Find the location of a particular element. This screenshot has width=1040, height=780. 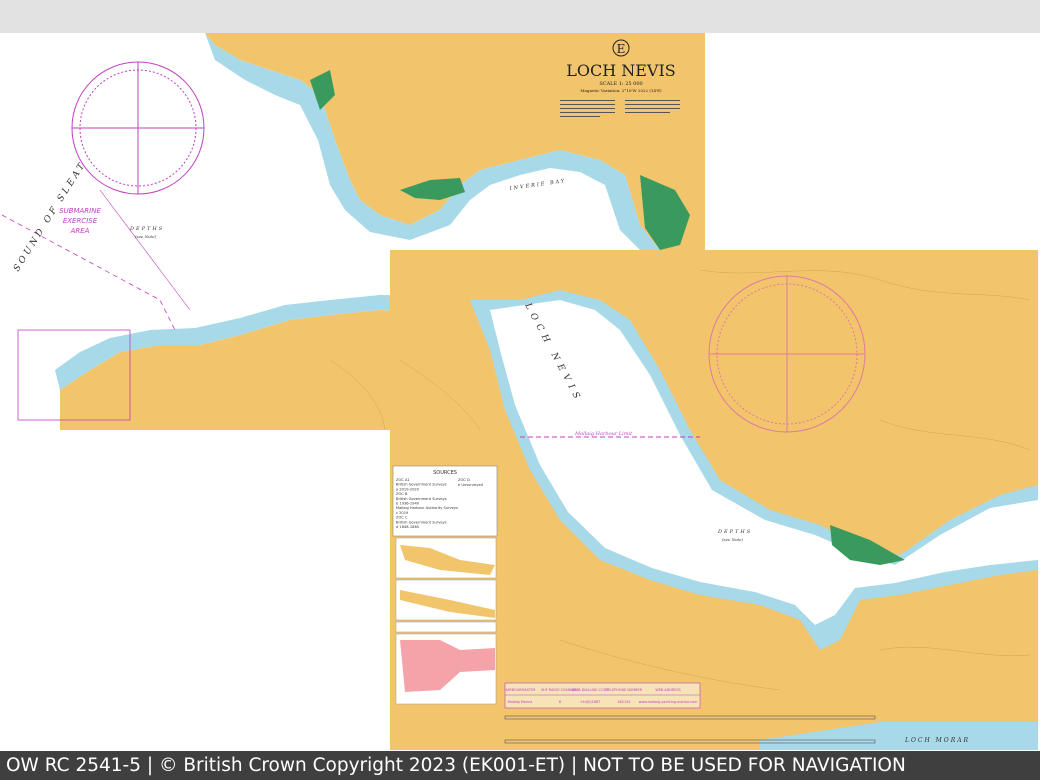

source-line: Mallaig Harbour Authority Surveys is located at coordinates (427, 508).